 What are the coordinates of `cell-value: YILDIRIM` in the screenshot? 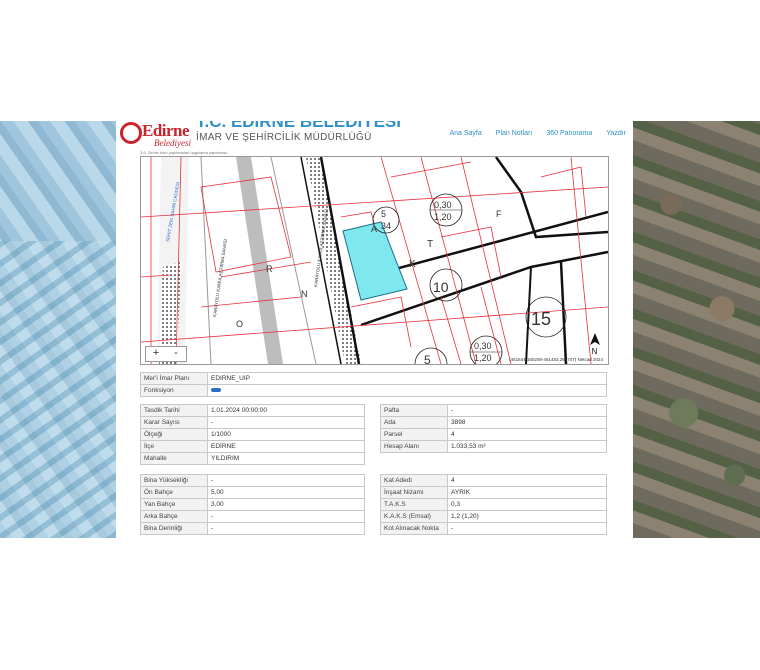 It's located at (286, 458).